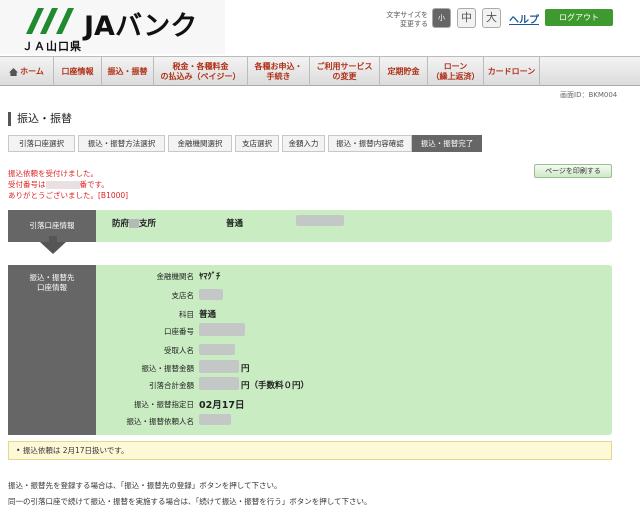  What do you see at coordinates (200, 143) in the screenshot?
I see `step-bank-select: 金融機関選択` at bounding box center [200, 143].